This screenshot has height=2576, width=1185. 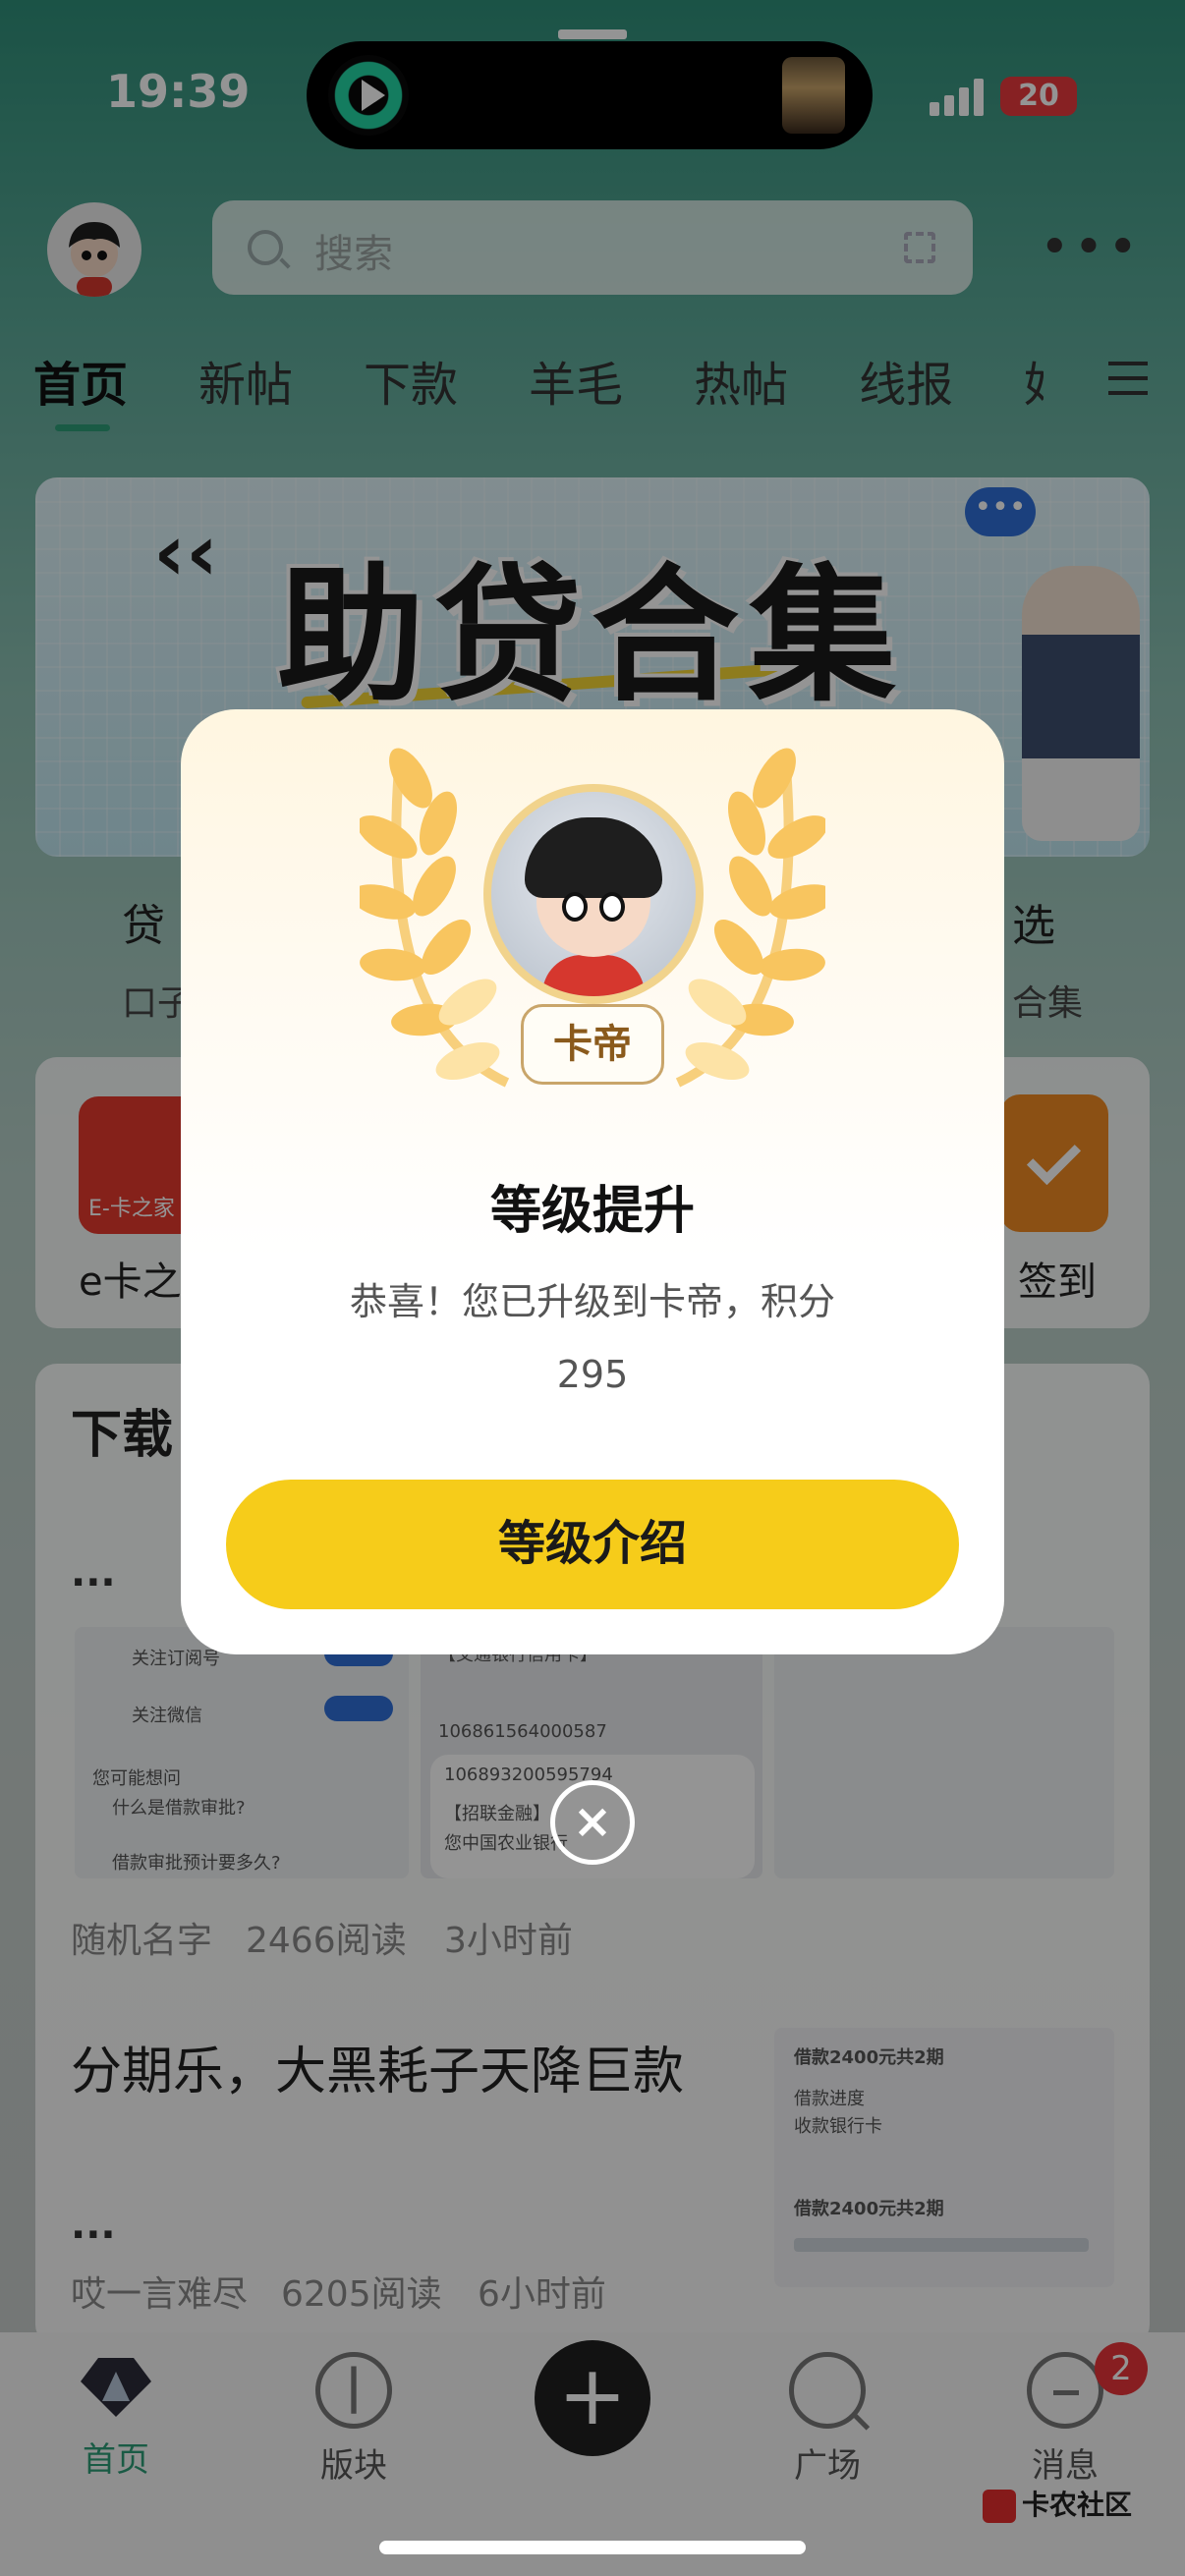 I want to click on level-intro-button: 等级介绍, so click(x=592, y=1544).